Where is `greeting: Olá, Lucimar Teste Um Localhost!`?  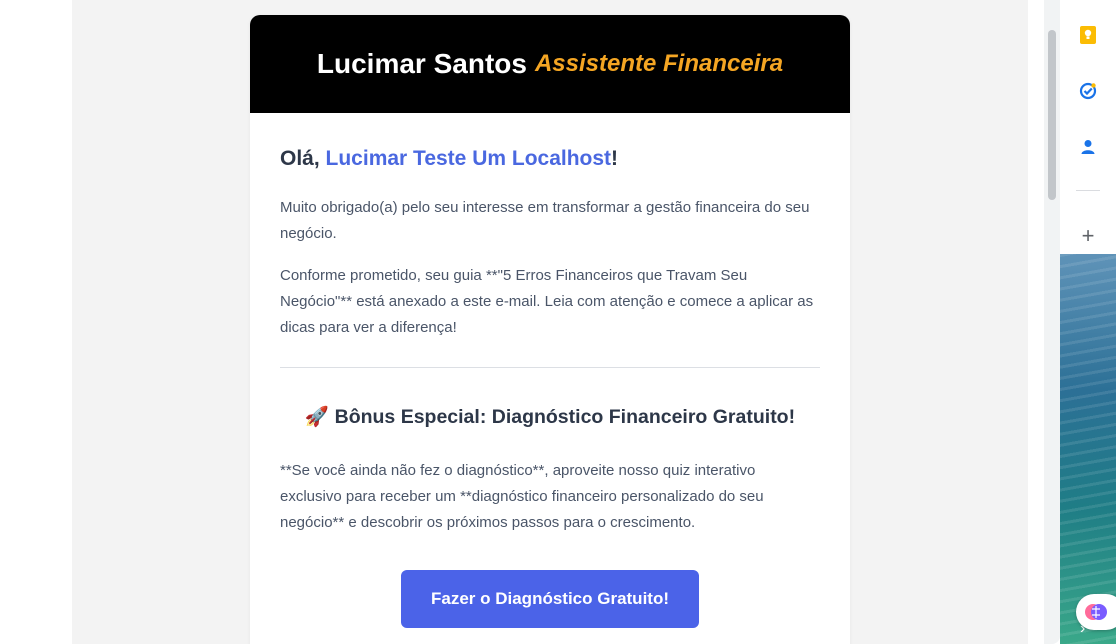
greeting: Olá, Lucimar Teste Um Localhost! is located at coordinates (550, 159).